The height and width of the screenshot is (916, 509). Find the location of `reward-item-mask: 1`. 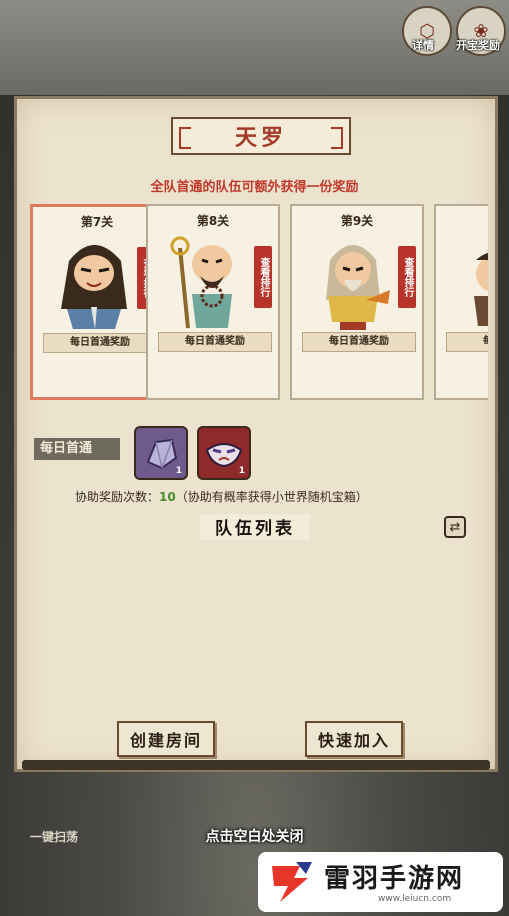

reward-item-mask: 1 is located at coordinates (224, 453).